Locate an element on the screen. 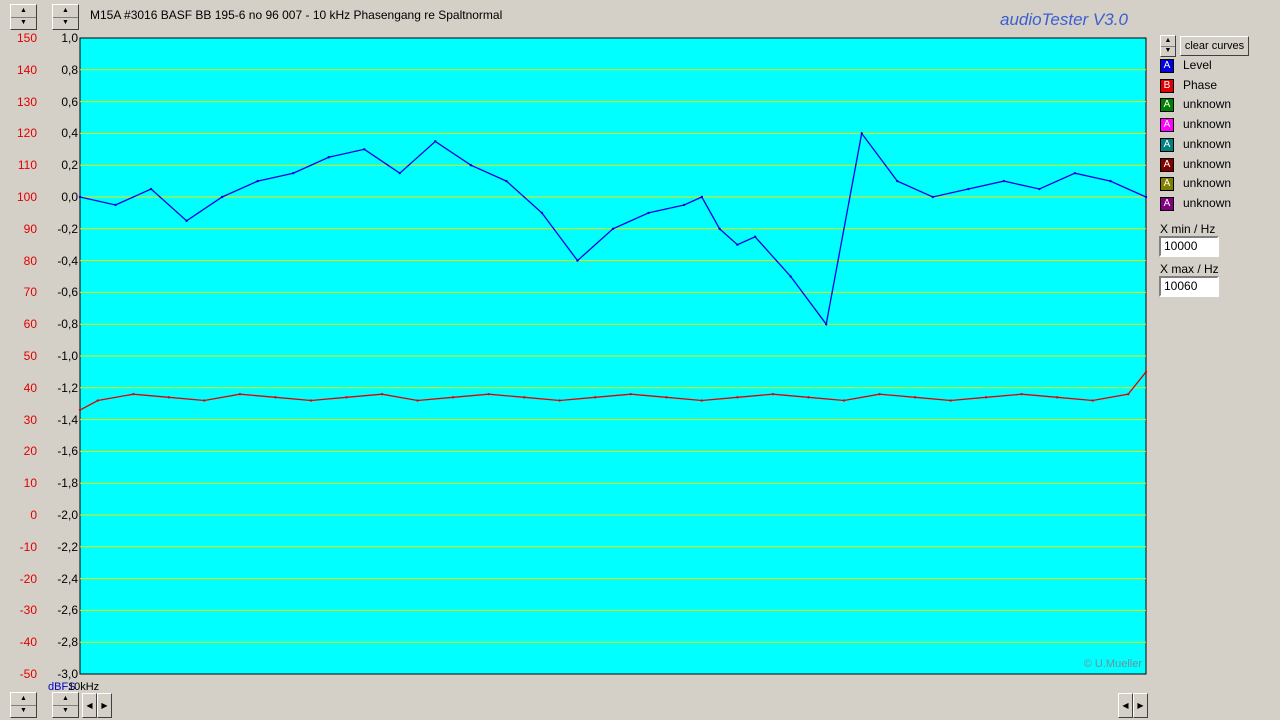 The width and height of the screenshot is (1280, 720). y-tick-label-right: -0,6 is located at coordinates (67, 292).